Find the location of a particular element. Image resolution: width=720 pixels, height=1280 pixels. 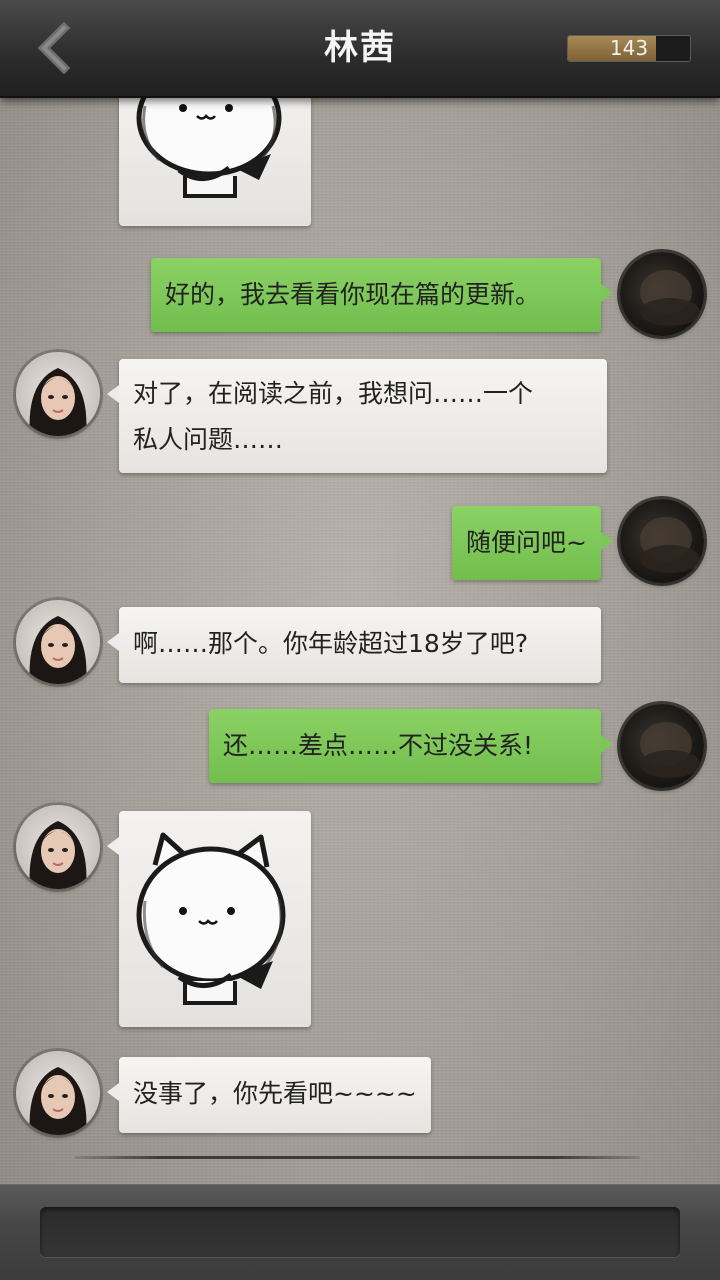

message-text: 随便问吧~ is located at coordinates (526, 542).